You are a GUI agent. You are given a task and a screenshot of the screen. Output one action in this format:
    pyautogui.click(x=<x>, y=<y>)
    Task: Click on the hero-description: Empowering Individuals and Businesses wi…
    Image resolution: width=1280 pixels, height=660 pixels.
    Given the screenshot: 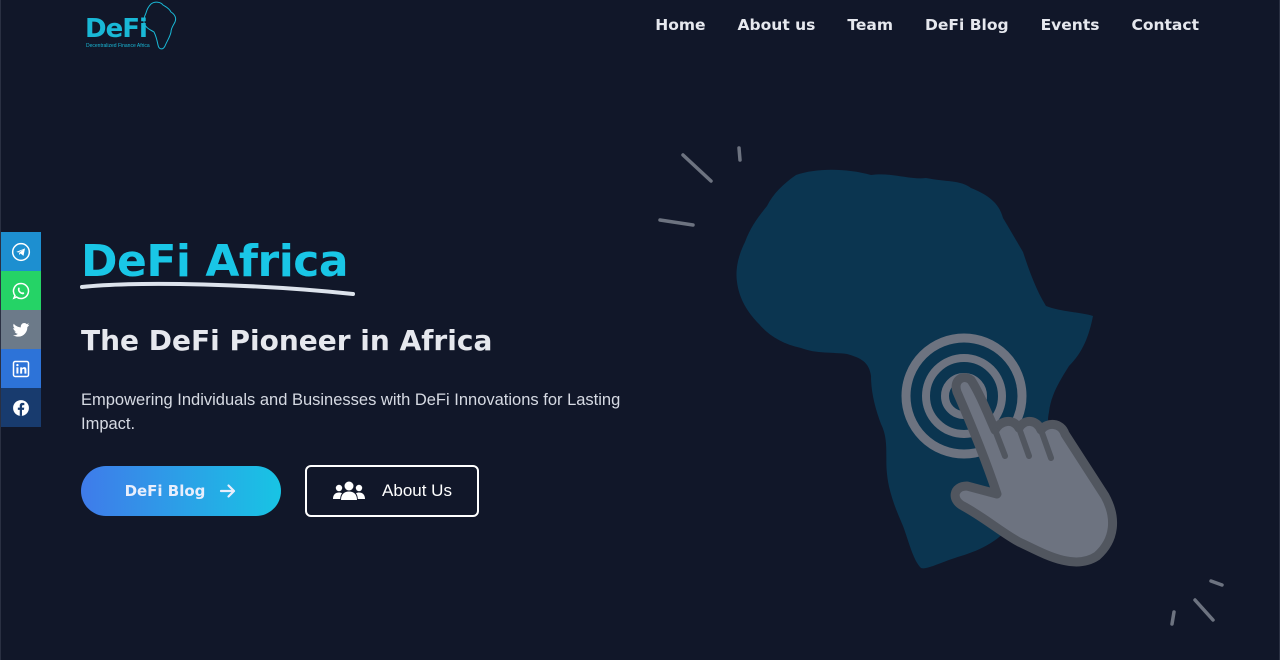 What is the action you would take?
    pyautogui.click(x=351, y=412)
    